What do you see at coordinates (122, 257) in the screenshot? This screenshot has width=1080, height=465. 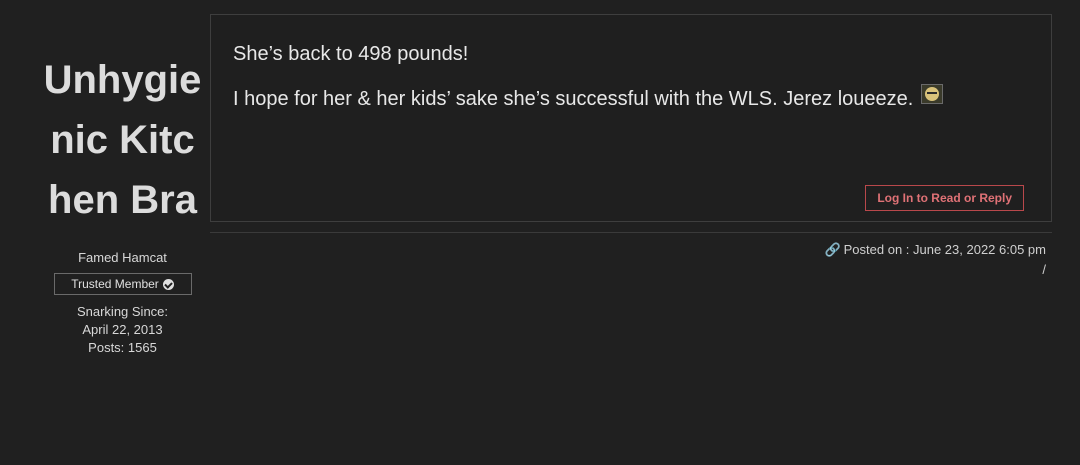 I see `author-rank: Famed Hamcat` at bounding box center [122, 257].